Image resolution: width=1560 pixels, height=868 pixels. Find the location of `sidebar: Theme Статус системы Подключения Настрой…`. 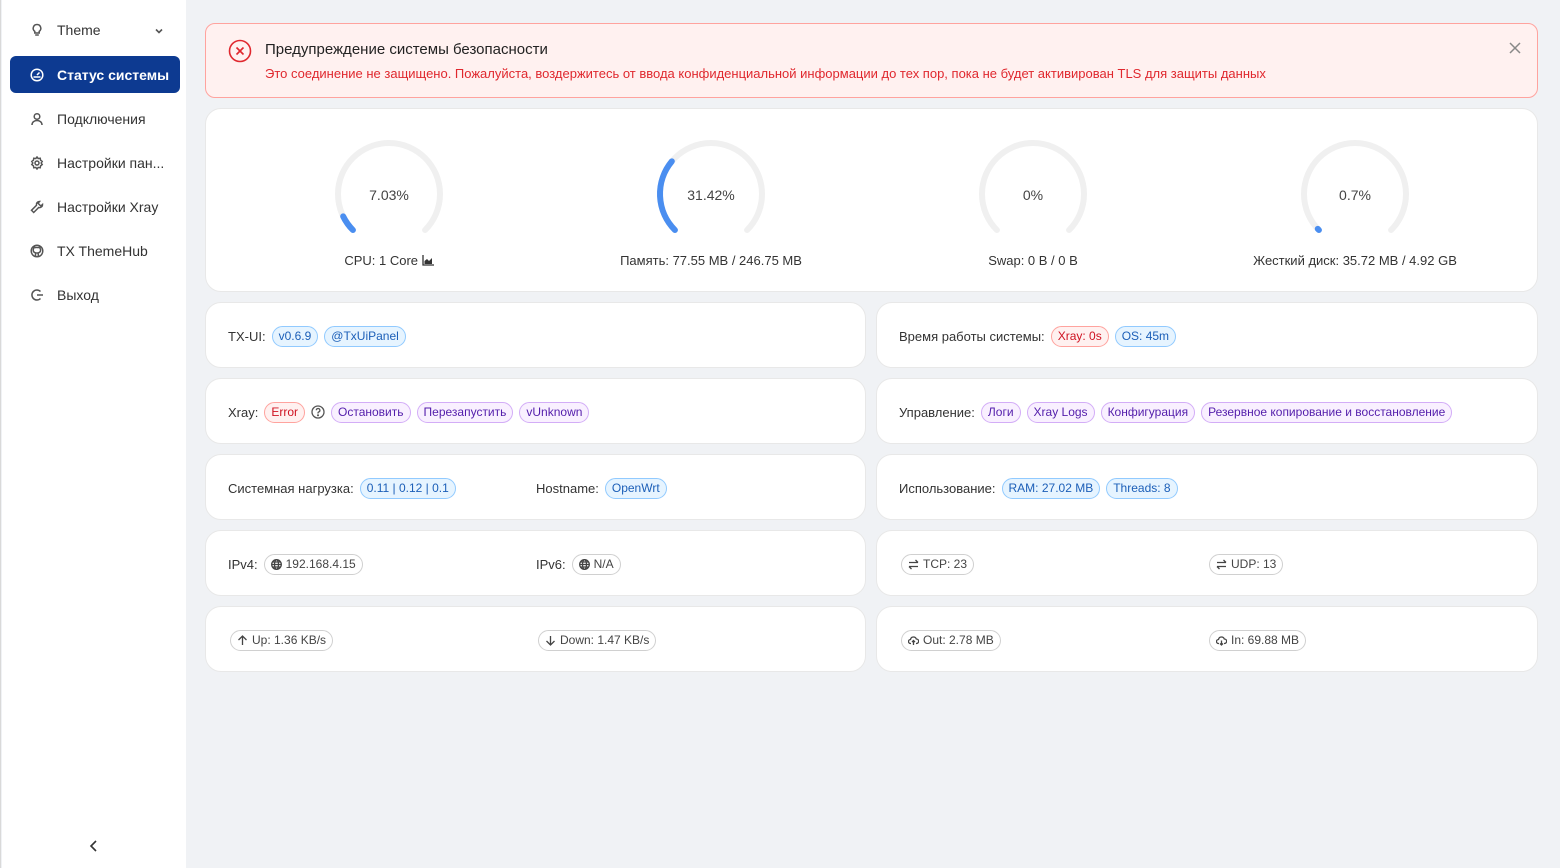

sidebar: Theme Статус системы Подключения Настрой… is located at coordinates (94, 434).